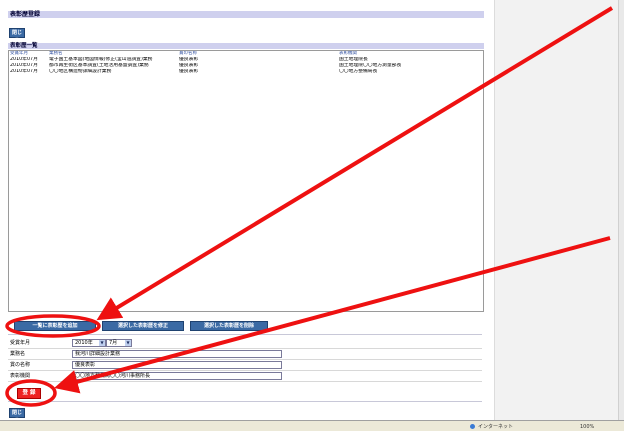 Image resolution: width=624 pixels, height=432 pixels. I want to click on edit-selected-button: 選択した表彰歴を修正, so click(143, 326).